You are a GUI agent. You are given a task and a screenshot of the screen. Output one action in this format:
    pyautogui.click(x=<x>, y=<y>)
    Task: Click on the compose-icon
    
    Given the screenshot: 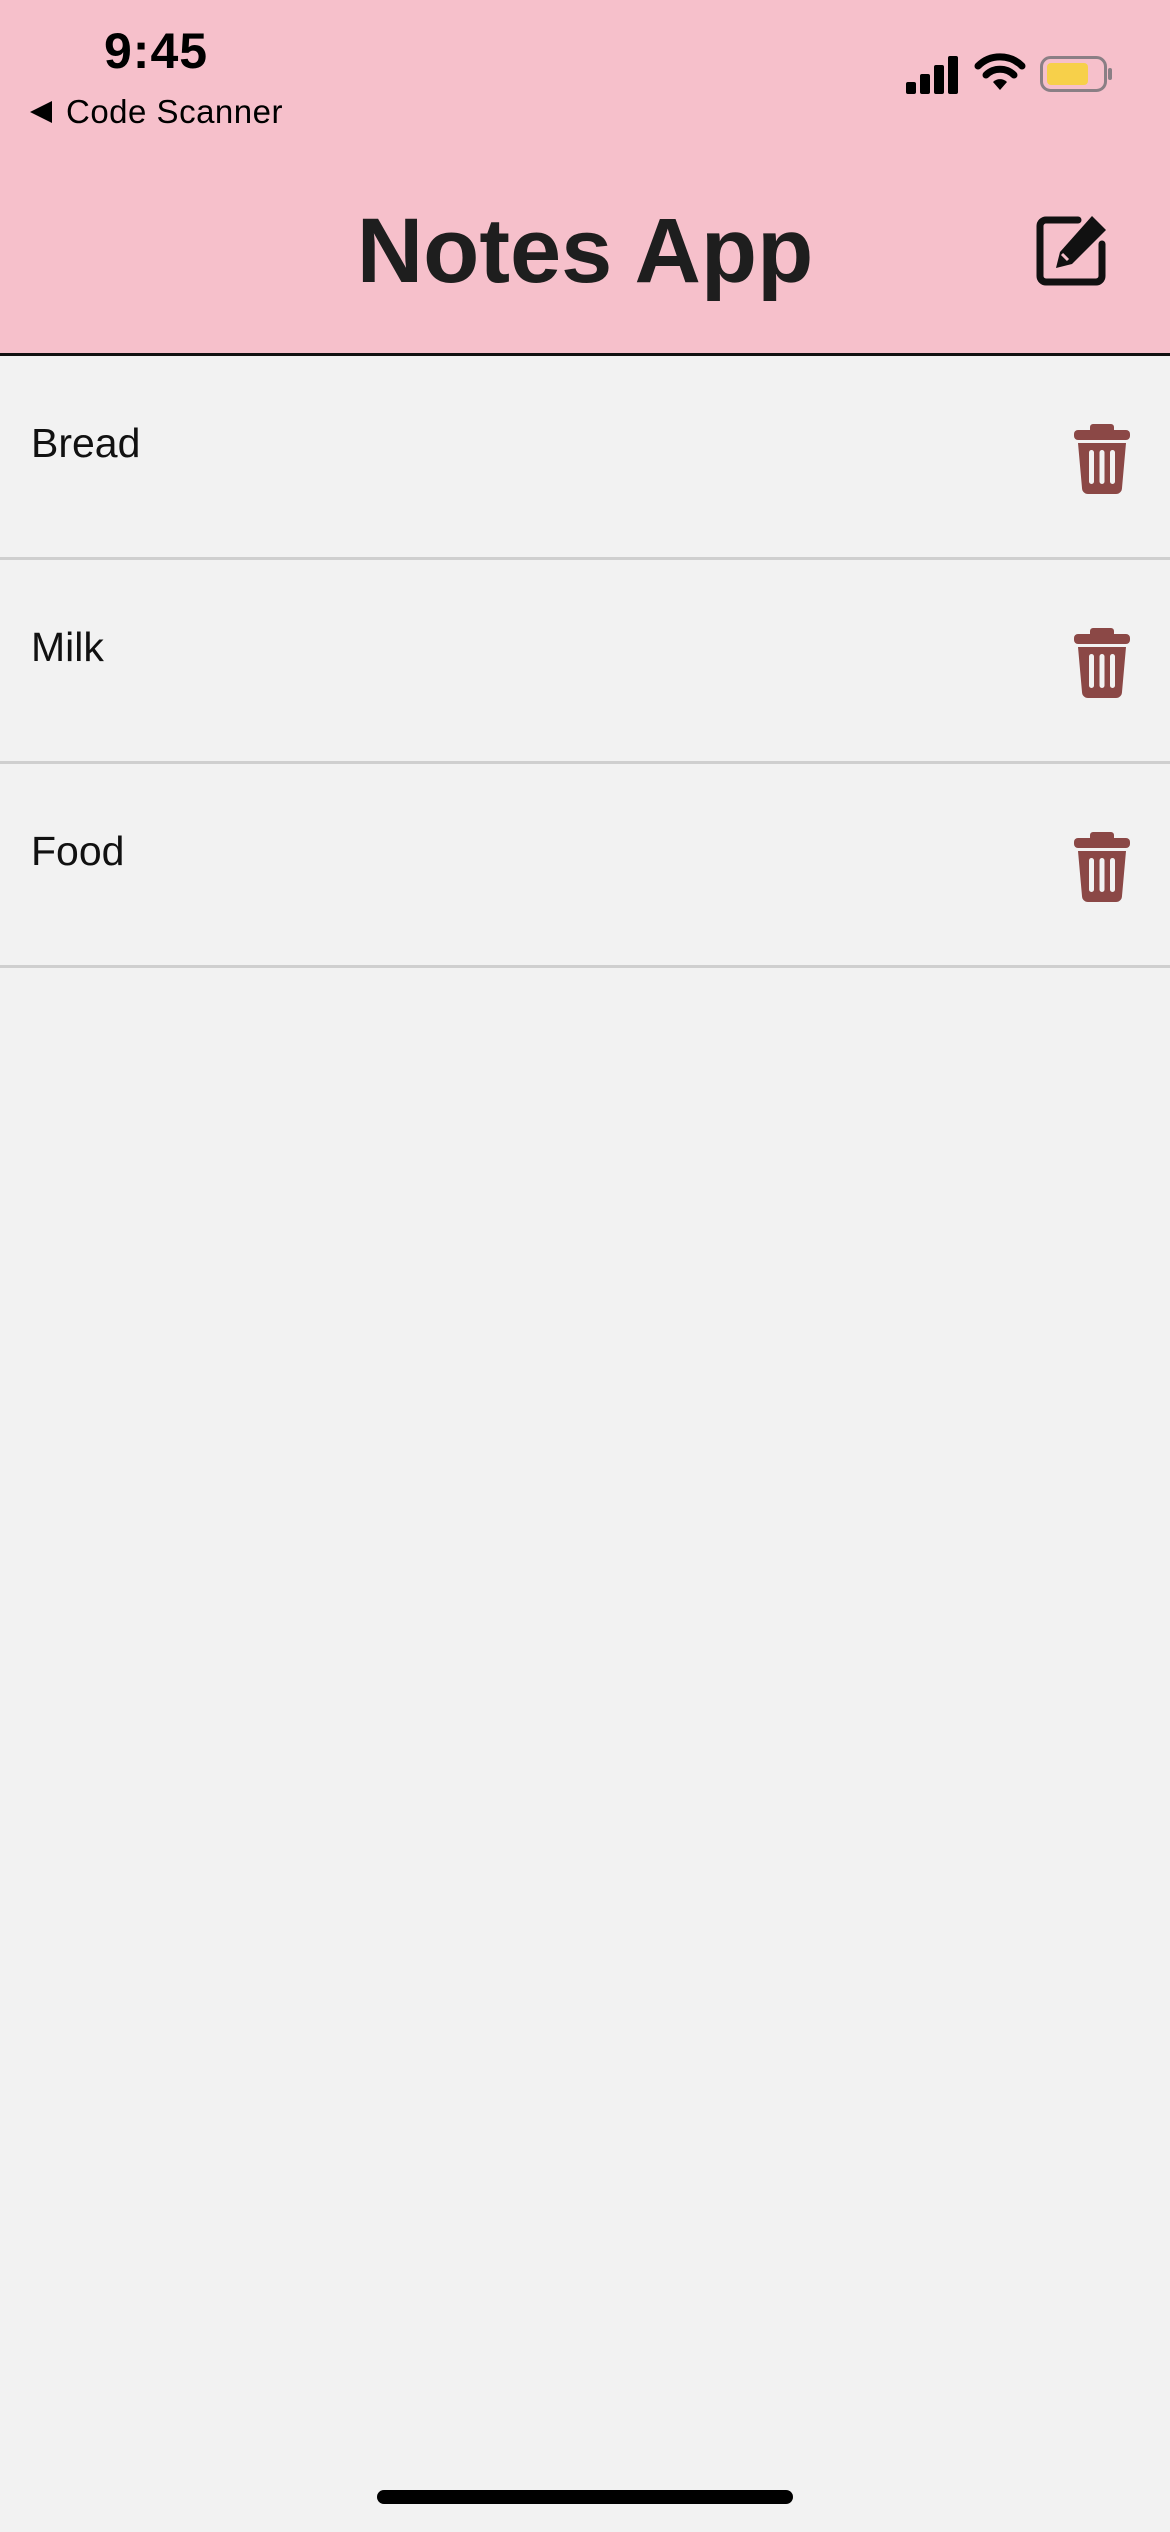 What is the action you would take?
    pyautogui.click(x=1072, y=250)
    